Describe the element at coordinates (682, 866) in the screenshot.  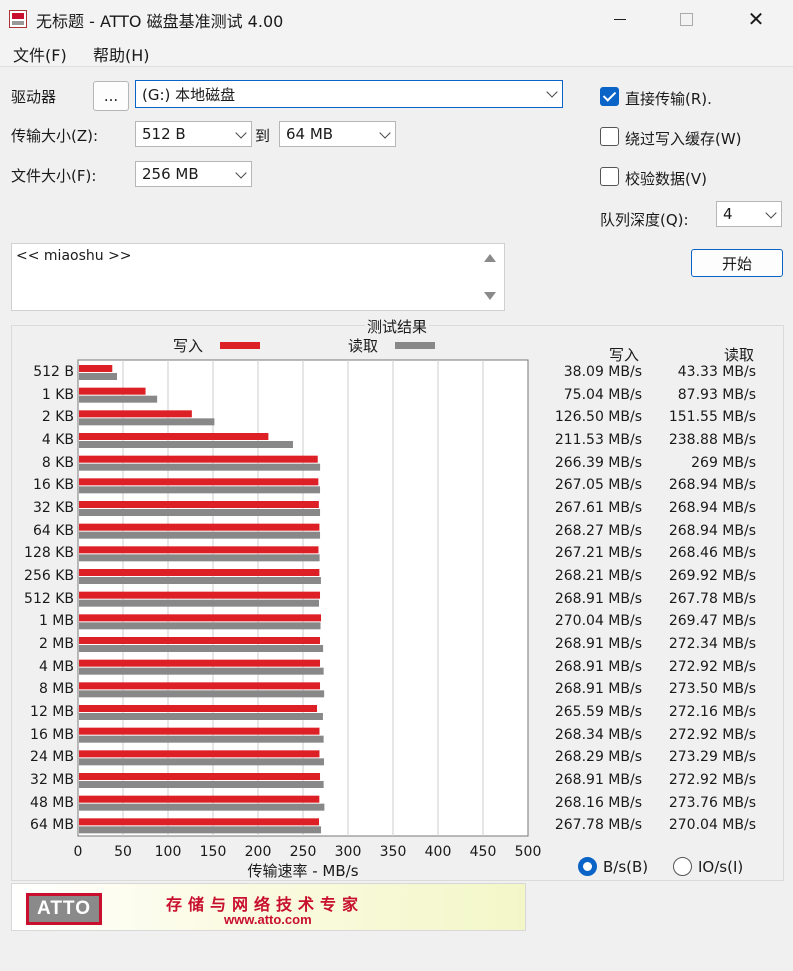
I see `io-radio` at that location.